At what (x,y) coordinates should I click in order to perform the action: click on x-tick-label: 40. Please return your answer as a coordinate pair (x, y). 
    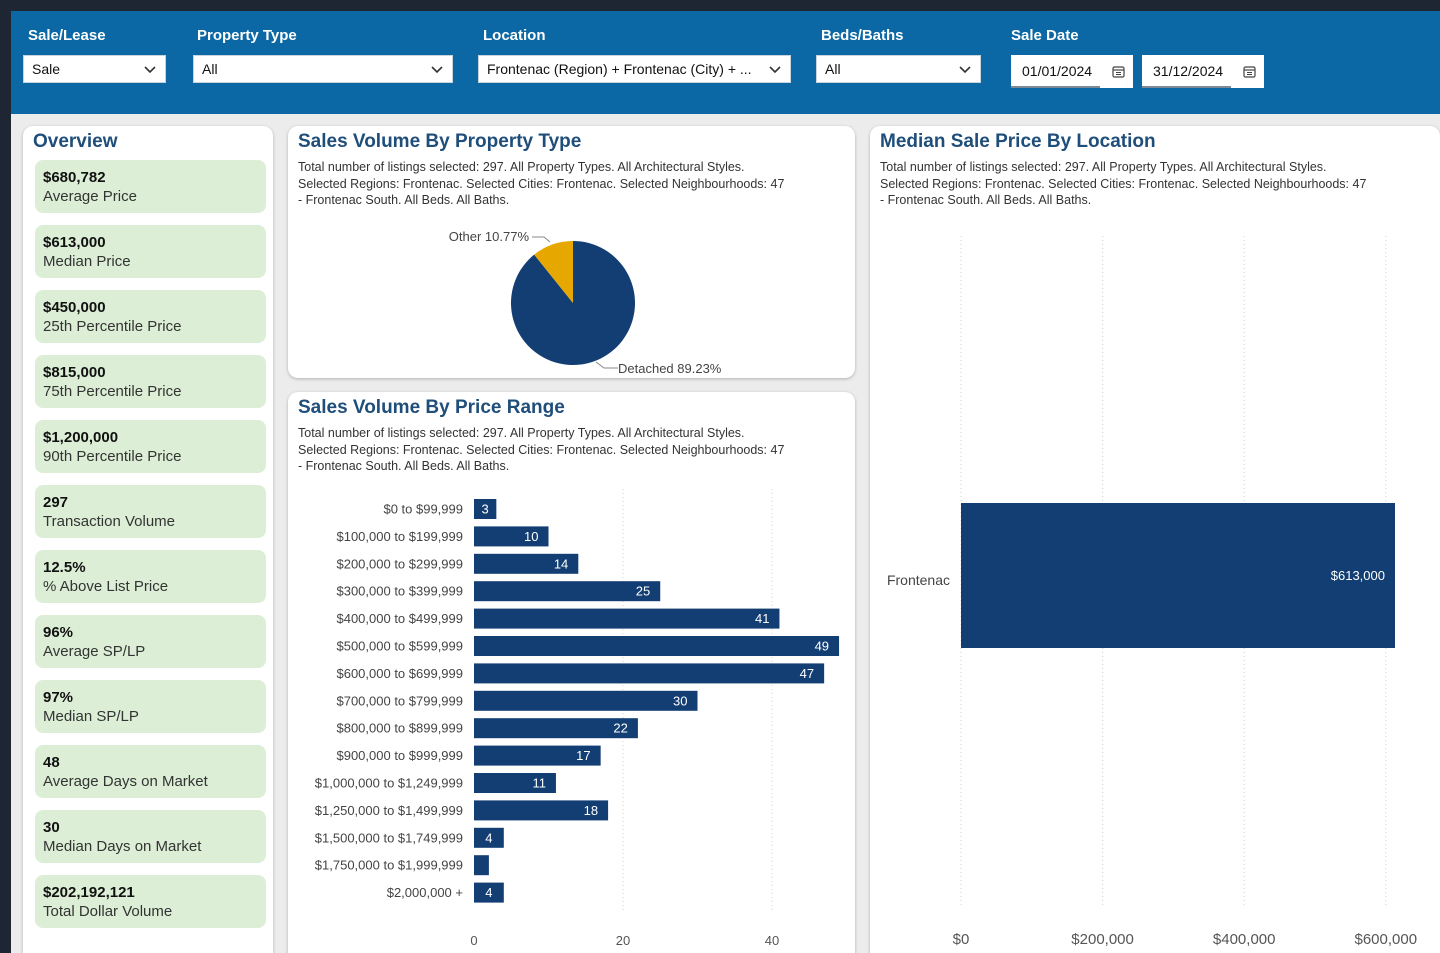
    Looking at the image, I should click on (772, 940).